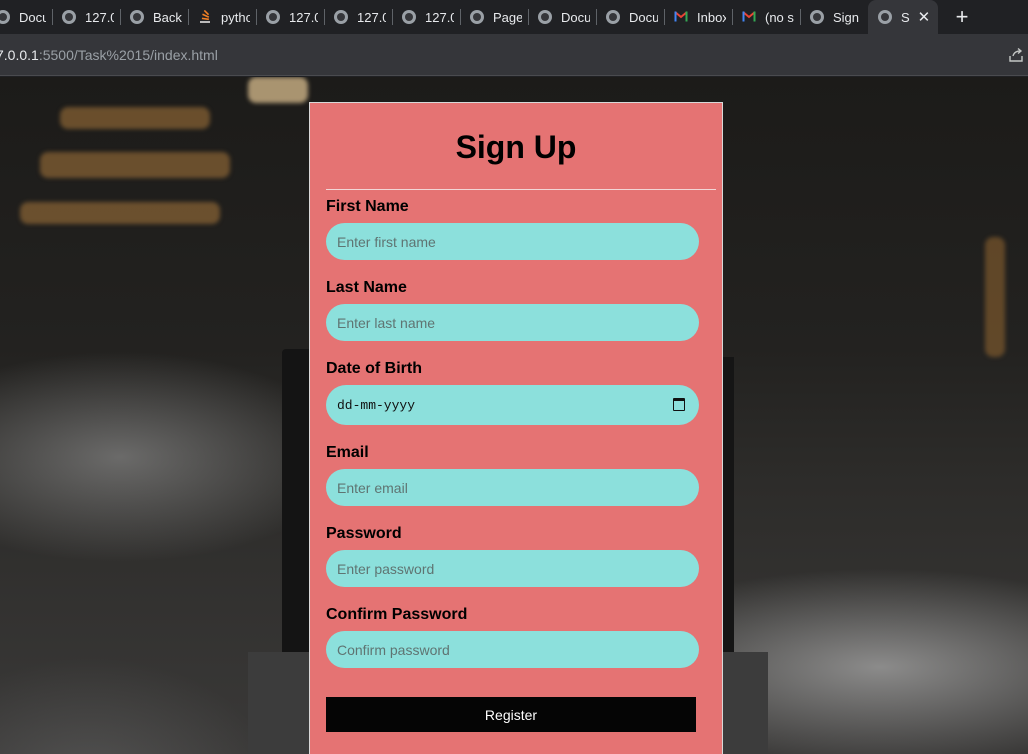 This screenshot has width=1028, height=754. Describe the element at coordinates (364, 533) in the screenshot. I see `password-label: Password` at that location.